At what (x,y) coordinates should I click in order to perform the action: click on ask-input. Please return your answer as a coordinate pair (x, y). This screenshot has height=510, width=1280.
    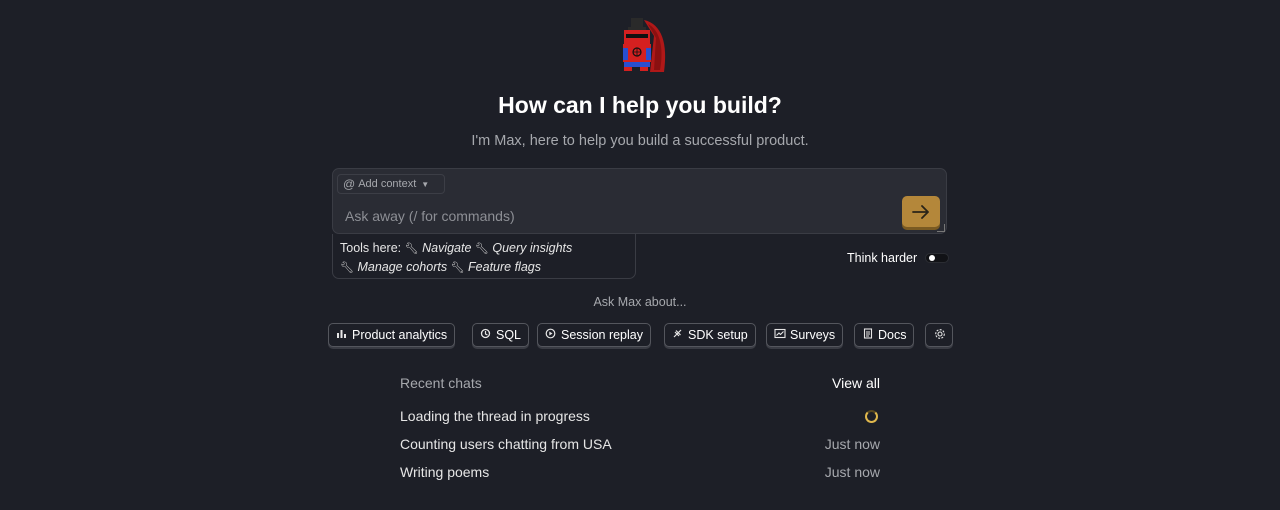
    Looking at the image, I should click on (615, 216).